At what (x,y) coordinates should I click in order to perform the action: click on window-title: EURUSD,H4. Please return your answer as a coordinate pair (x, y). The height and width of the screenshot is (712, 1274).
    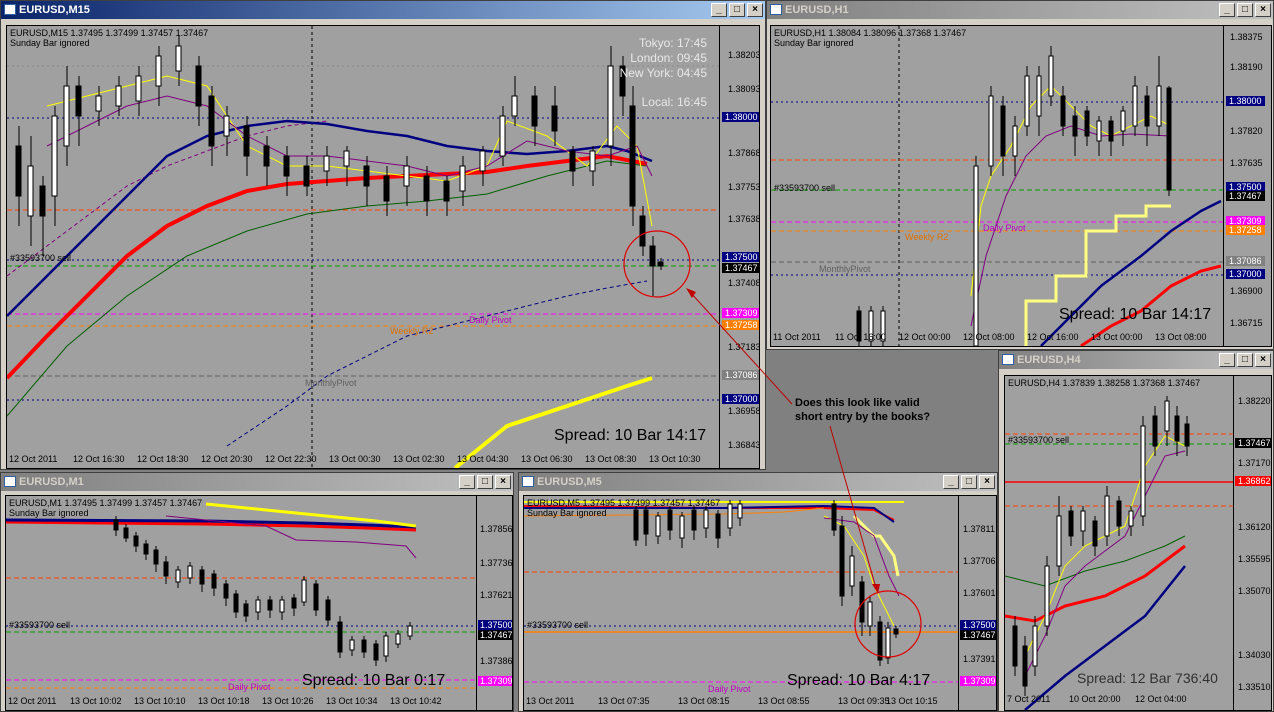
    Looking at the image, I should click on (1049, 360).